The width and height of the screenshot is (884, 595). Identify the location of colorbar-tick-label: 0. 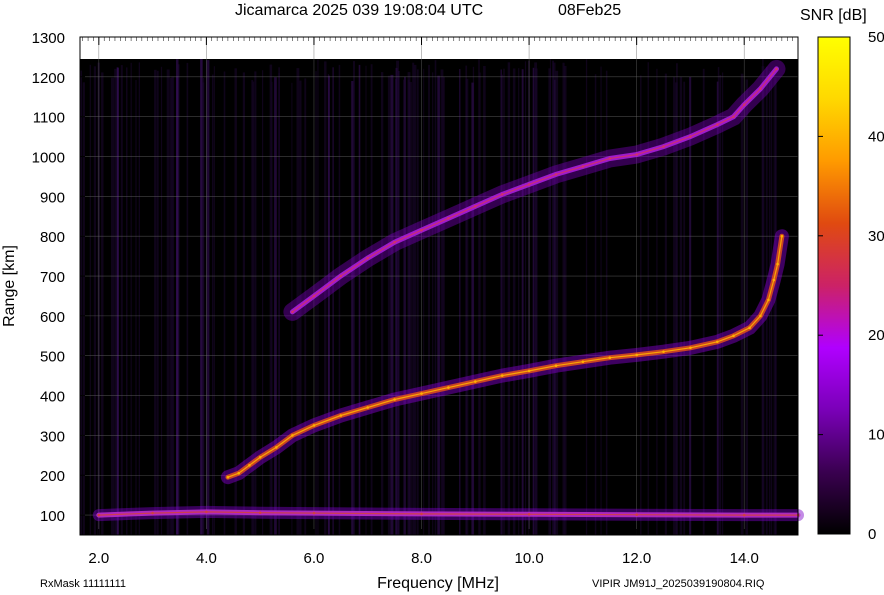
(872, 534).